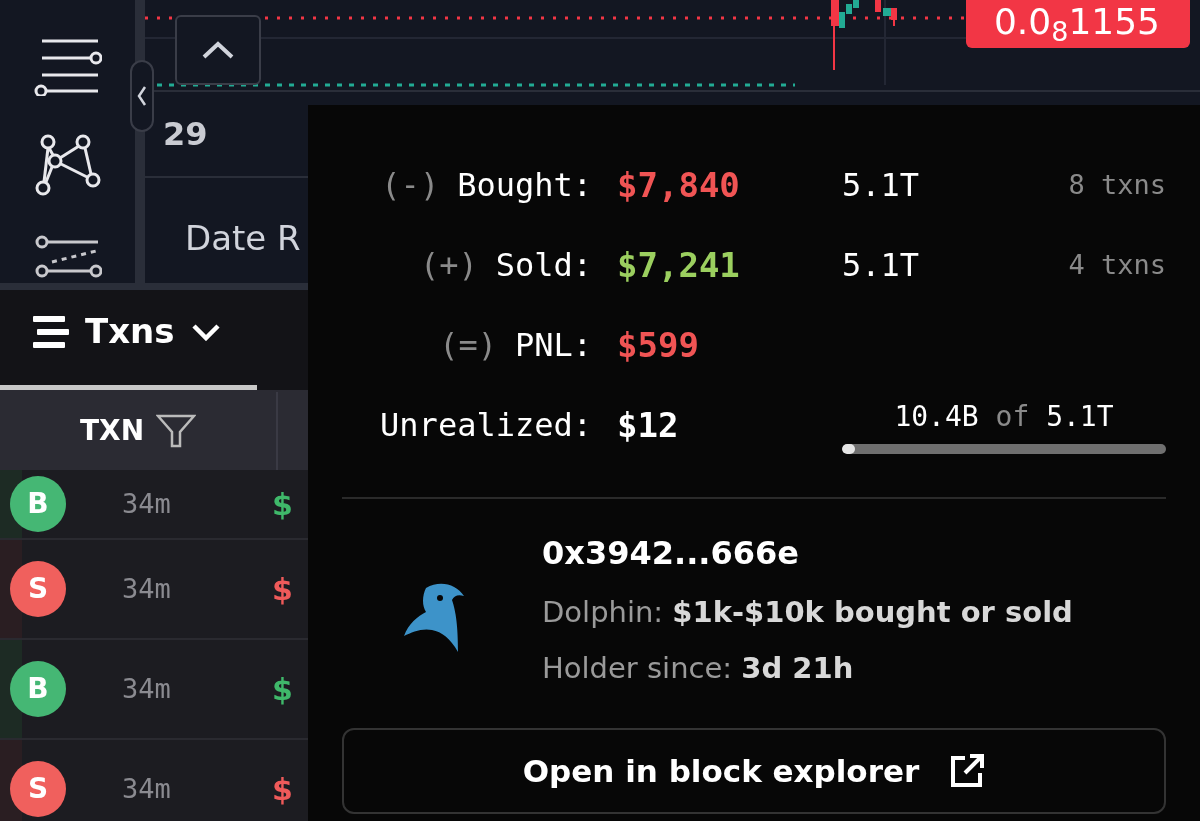  What do you see at coordinates (679, 265) in the screenshot?
I see `stat-amount: $7,241` at bounding box center [679, 265].